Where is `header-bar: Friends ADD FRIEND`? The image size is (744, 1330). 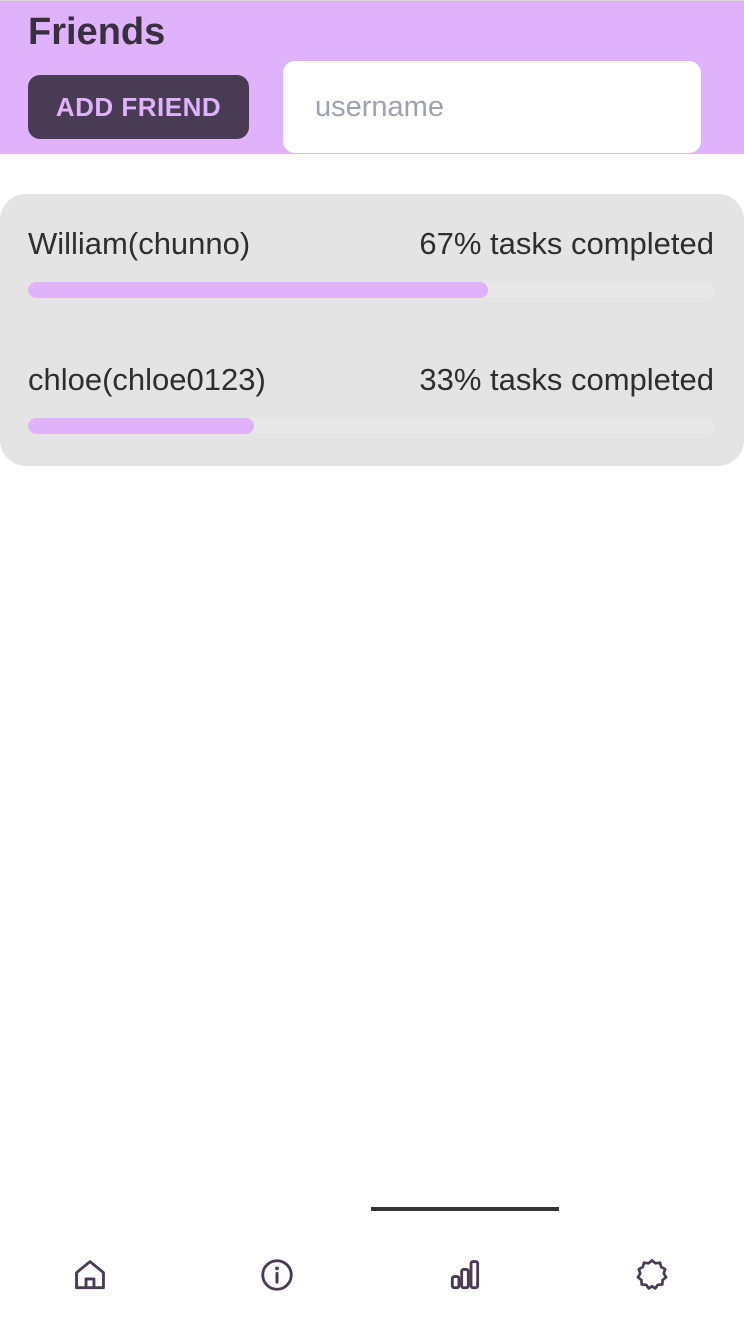 header-bar: Friends ADD FRIEND is located at coordinates (372, 77).